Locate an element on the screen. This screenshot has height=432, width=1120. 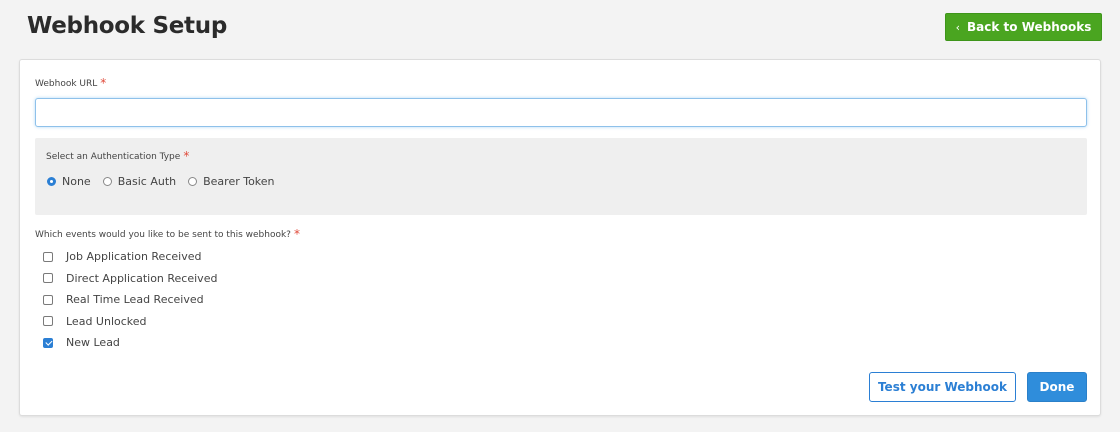
event-job-application-received: Job Application Received is located at coordinates (130, 257).